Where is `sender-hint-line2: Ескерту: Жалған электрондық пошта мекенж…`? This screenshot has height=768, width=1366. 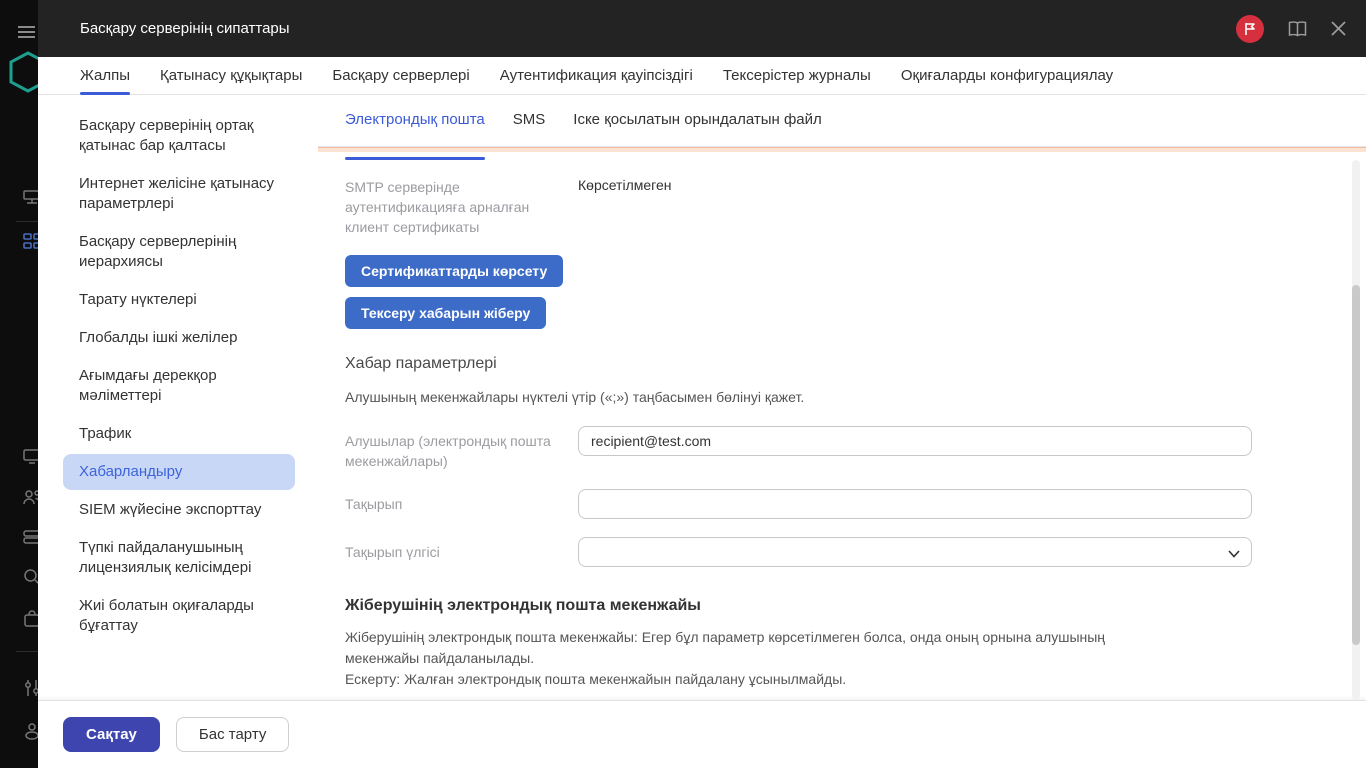 sender-hint-line2: Ескерту: Жалған электрондық пошта мекенж… is located at coordinates (596, 679).